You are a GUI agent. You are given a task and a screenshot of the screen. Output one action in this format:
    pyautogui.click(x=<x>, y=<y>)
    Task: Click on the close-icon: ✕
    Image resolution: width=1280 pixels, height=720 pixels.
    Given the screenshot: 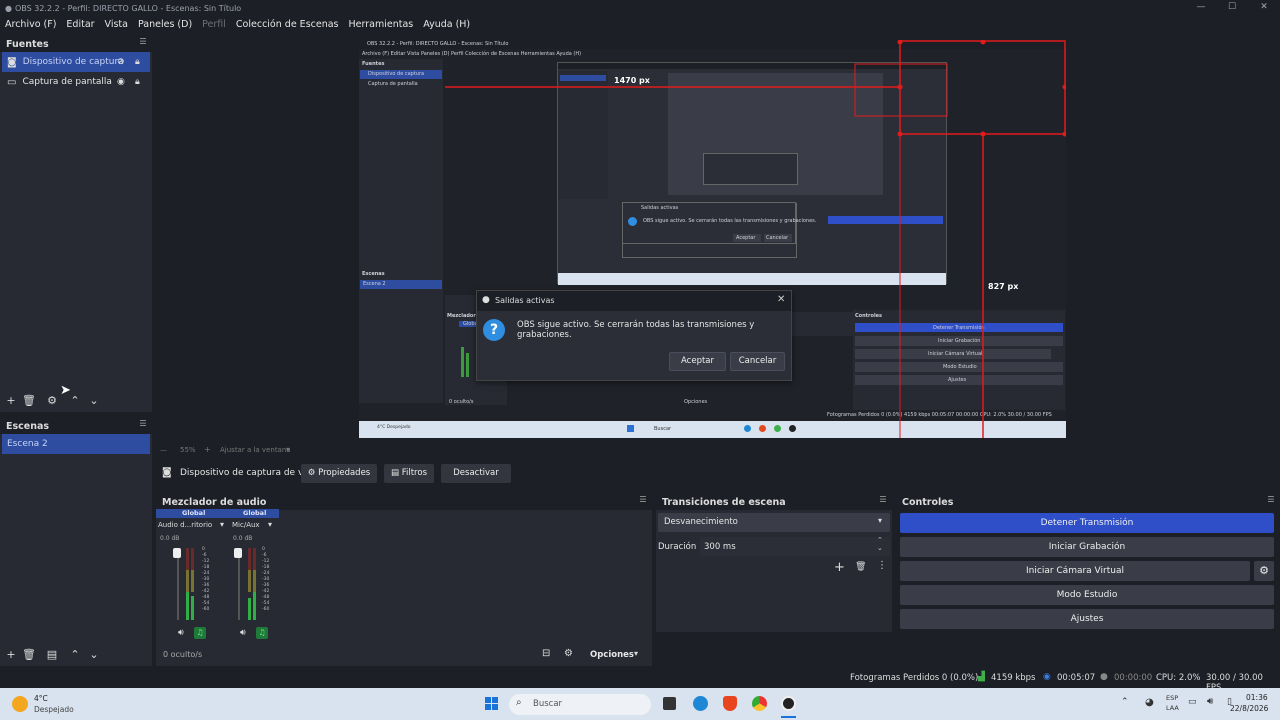 What is the action you would take?
    pyautogui.click(x=781, y=299)
    